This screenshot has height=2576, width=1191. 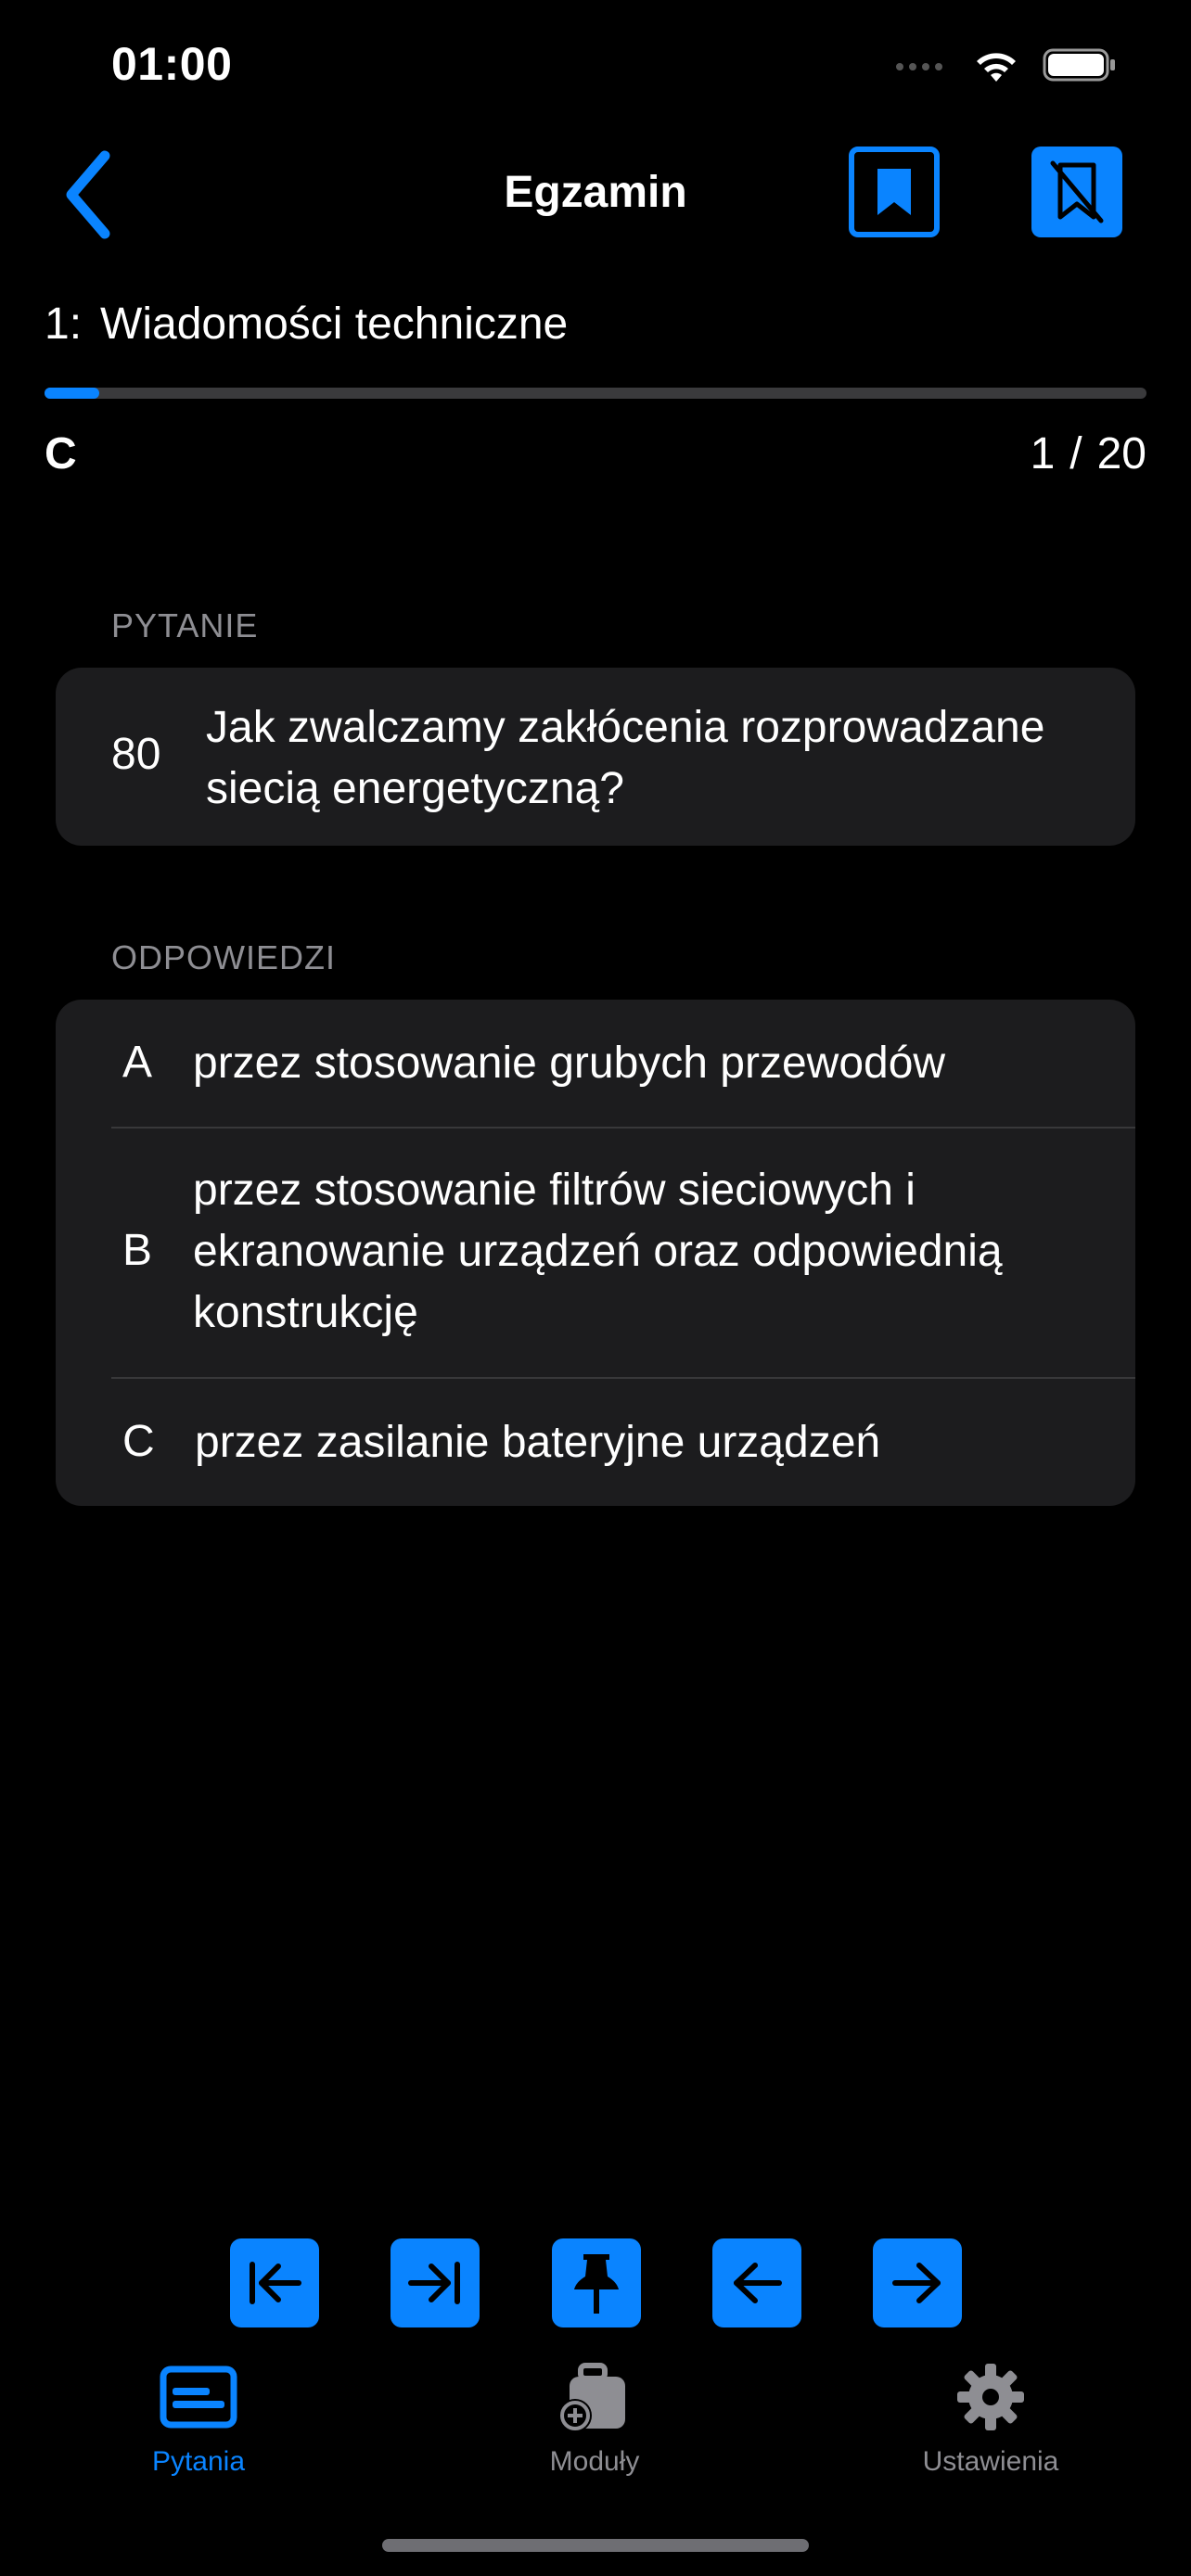 I want to click on tab-moduly: Moduły, so click(x=594, y=2417).